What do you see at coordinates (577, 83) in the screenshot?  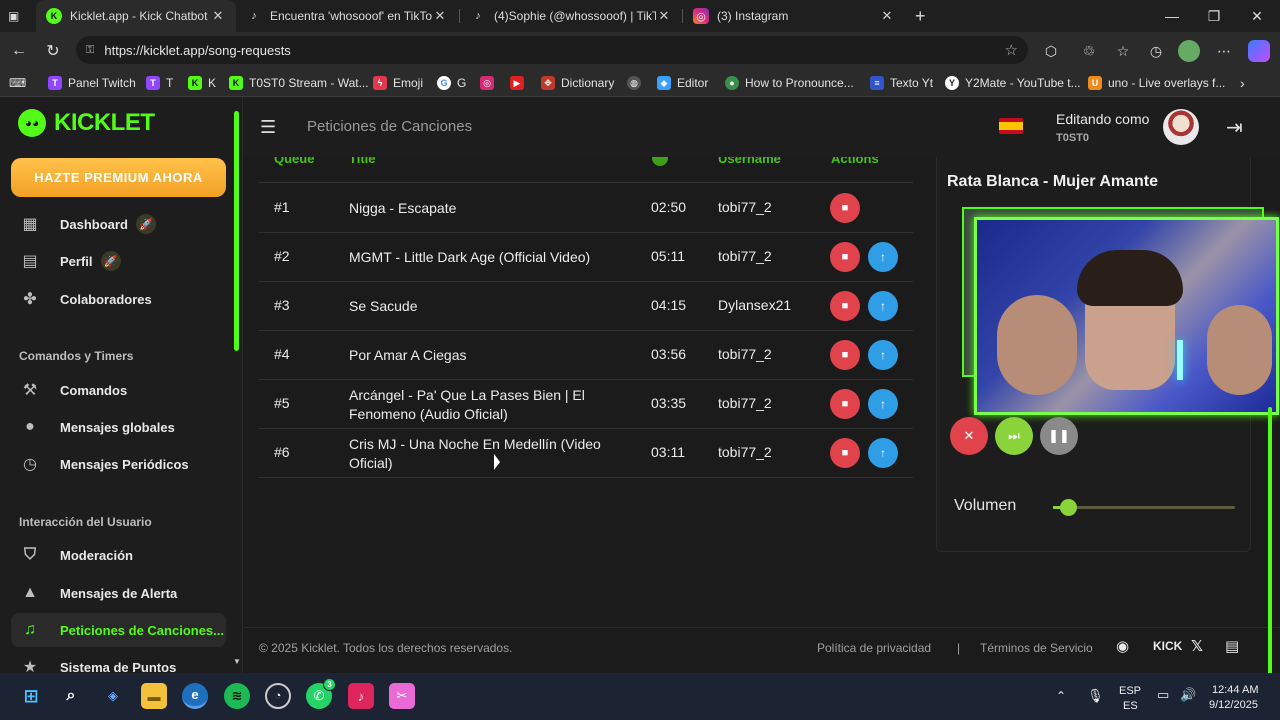 I see `bookmark-item: ✥ Dictionary` at bounding box center [577, 83].